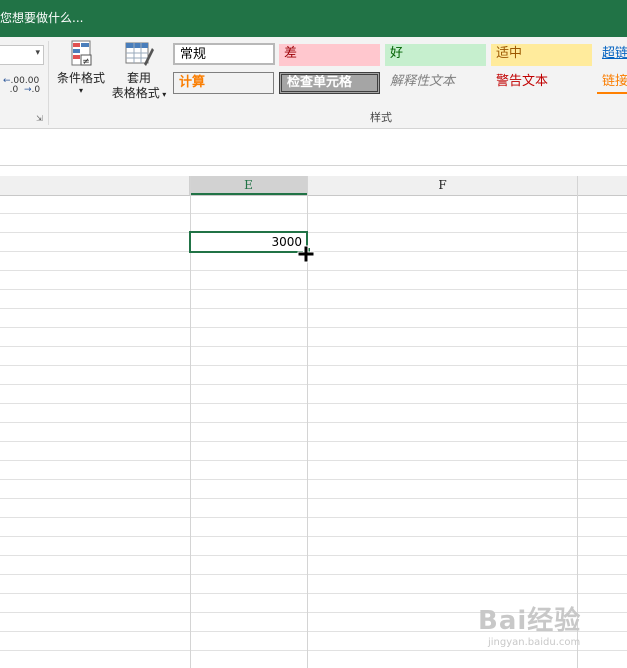 This screenshot has height=668, width=627. What do you see at coordinates (223, 83) in the screenshot?
I see `style-calculation: 计算` at bounding box center [223, 83].